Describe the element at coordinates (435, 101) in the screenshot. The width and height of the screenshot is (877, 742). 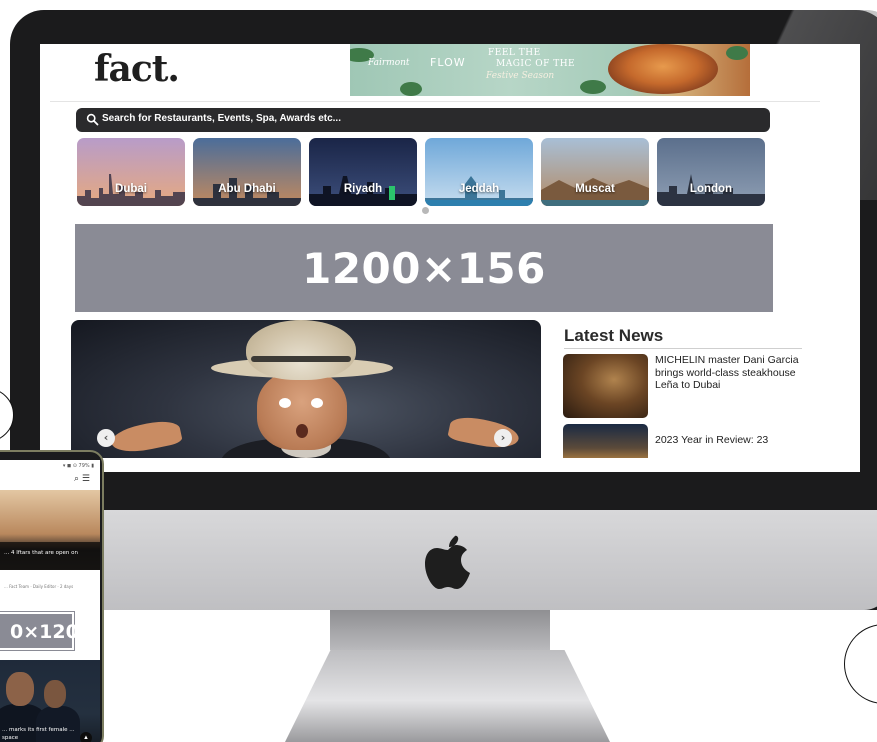
I see `header-divider` at that location.